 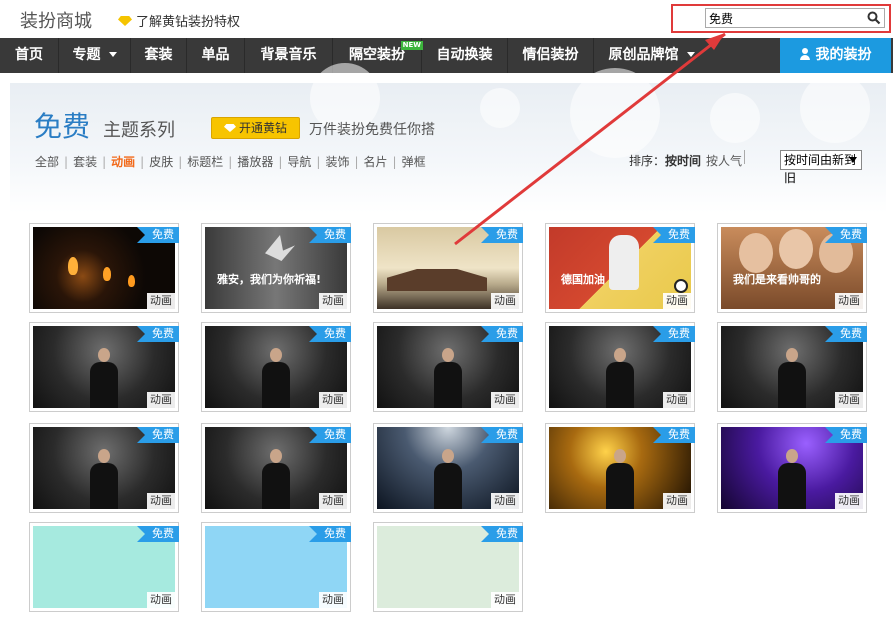 What do you see at coordinates (683, 160) in the screenshot?
I see `sort-by-time: 按时间` at bounding box center [683, 160].